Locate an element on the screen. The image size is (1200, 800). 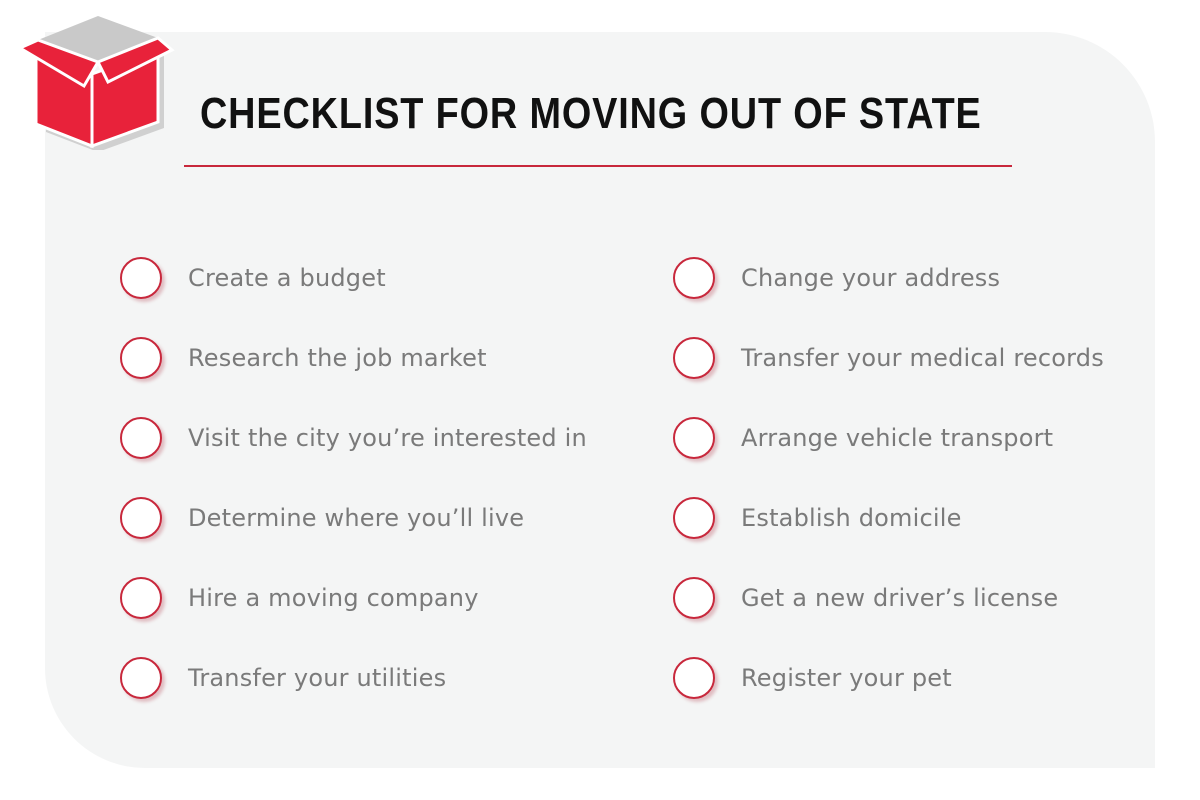
checklist-item: Research the job market is located at coordinates (353, 358).